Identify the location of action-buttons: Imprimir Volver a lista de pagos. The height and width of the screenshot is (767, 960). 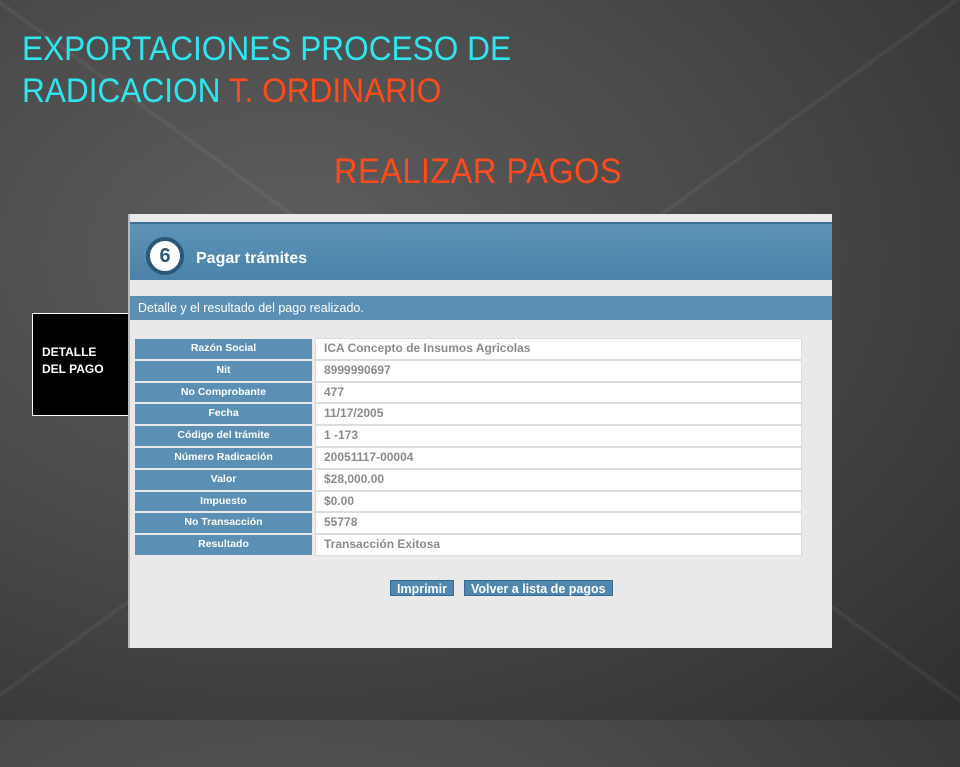
(501, 588).